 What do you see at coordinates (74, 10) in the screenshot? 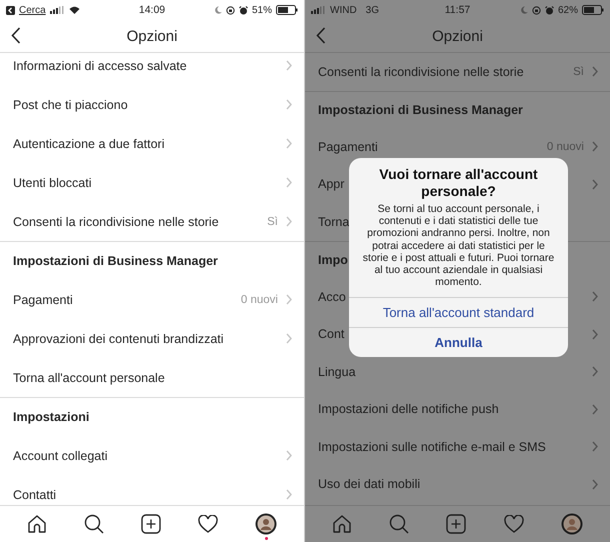
I see `wifi-icon` at bounding box center [74, 10].